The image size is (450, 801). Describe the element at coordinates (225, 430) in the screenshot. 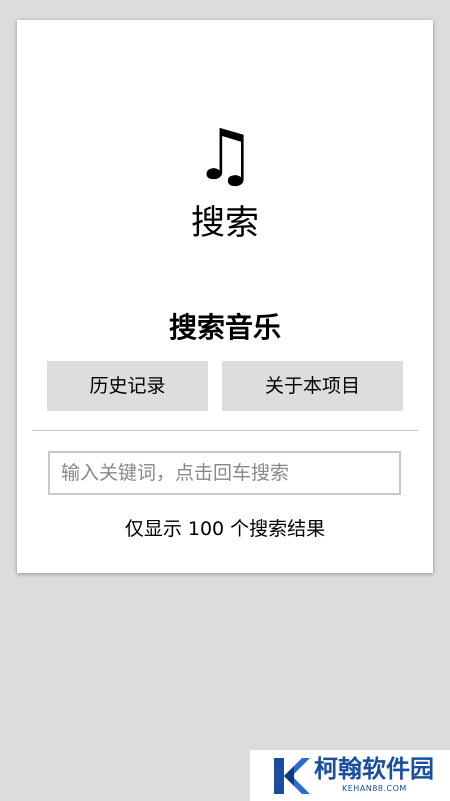

I see `divider` at that location.